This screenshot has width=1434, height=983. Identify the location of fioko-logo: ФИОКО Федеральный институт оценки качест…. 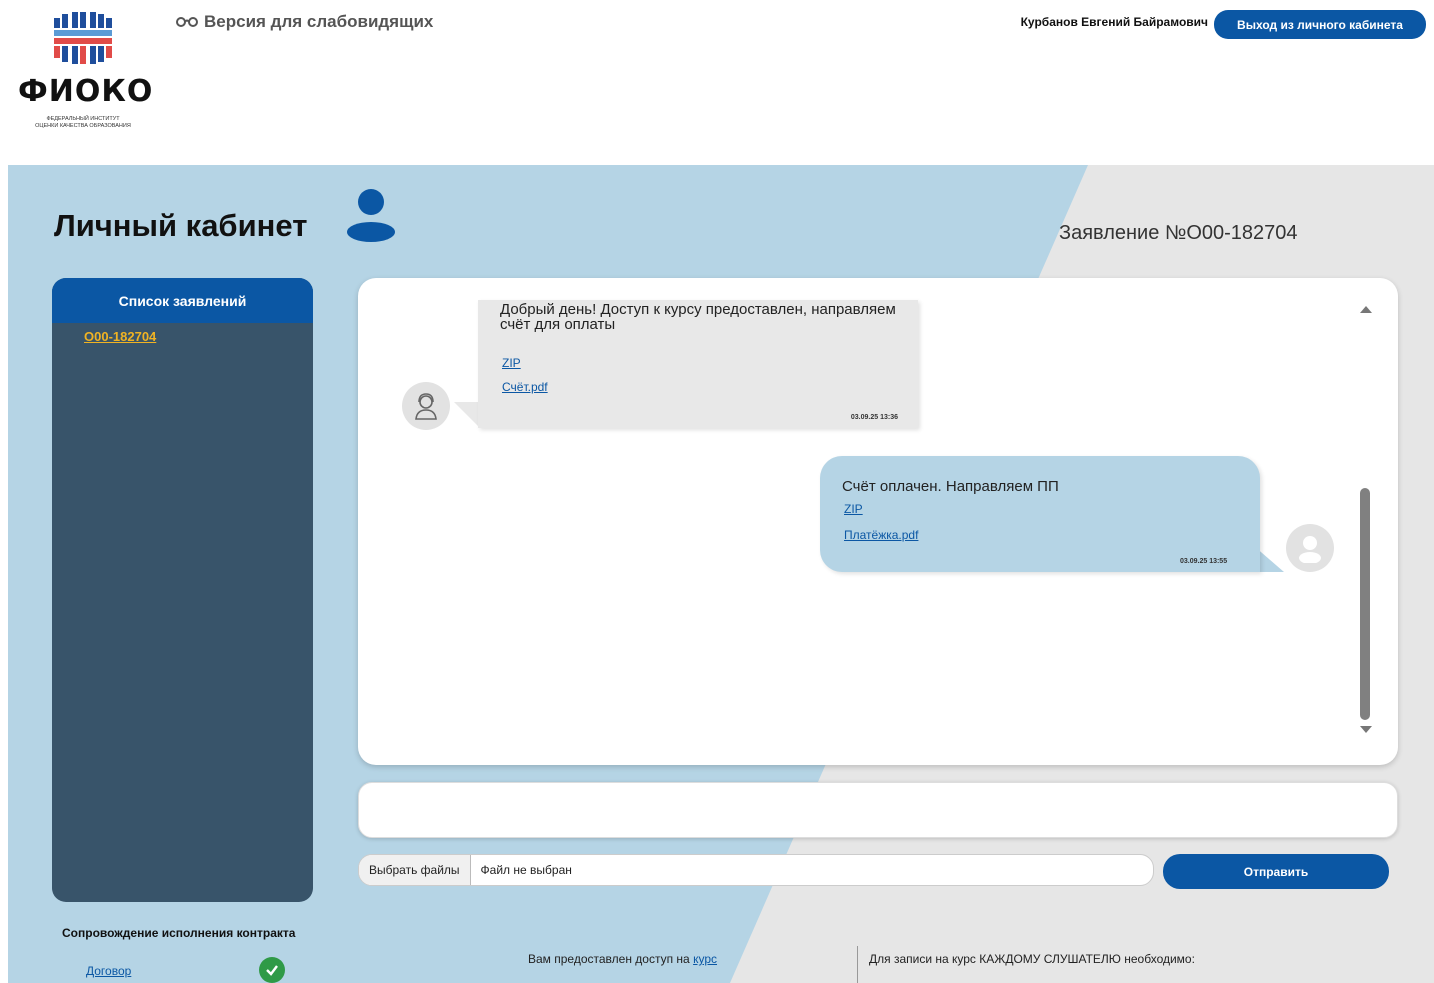
(83, 74).